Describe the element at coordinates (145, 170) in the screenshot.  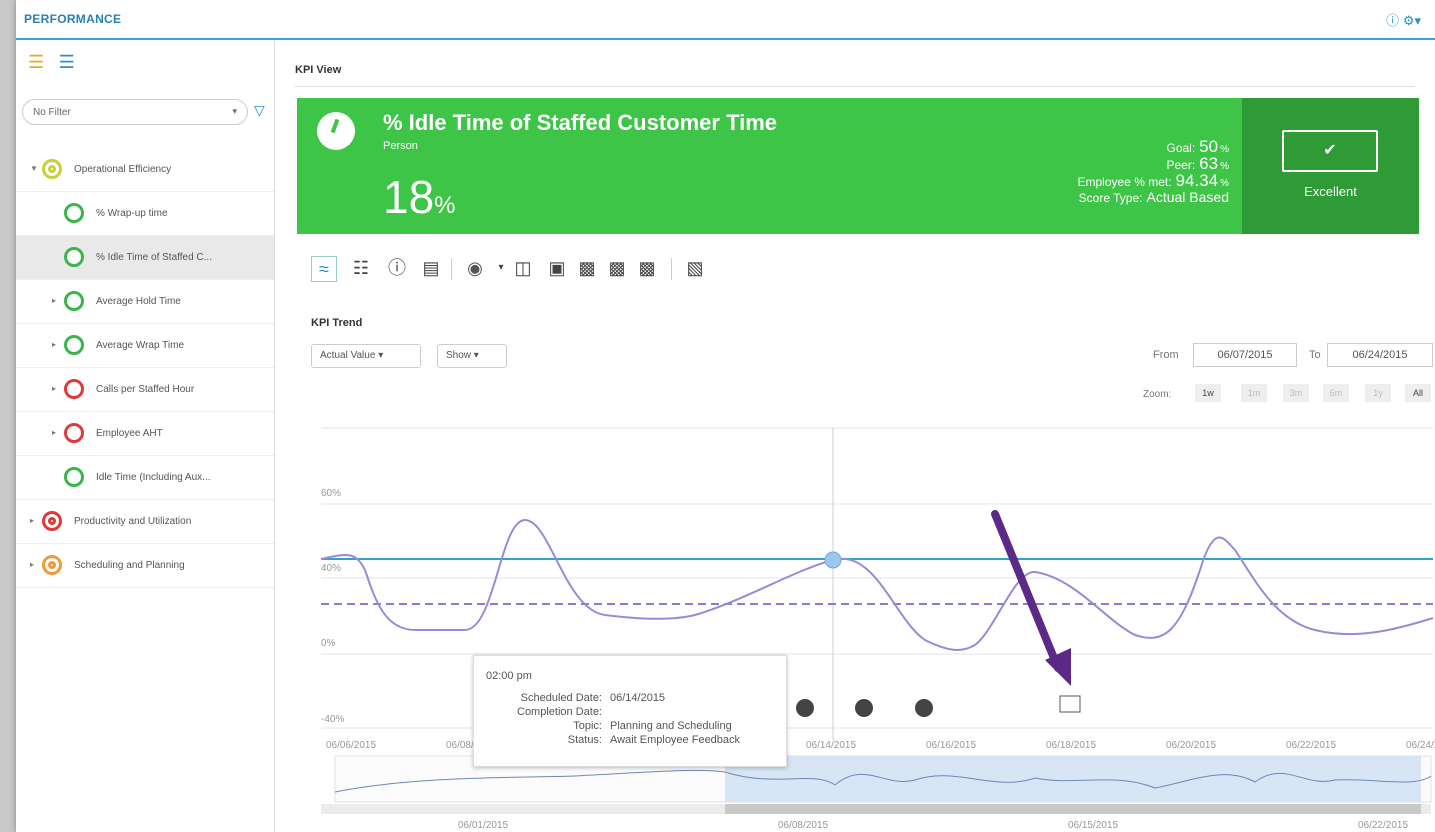
I see `tree-item-operational-efficiency: ▼ Operational Efficiency` at that location.